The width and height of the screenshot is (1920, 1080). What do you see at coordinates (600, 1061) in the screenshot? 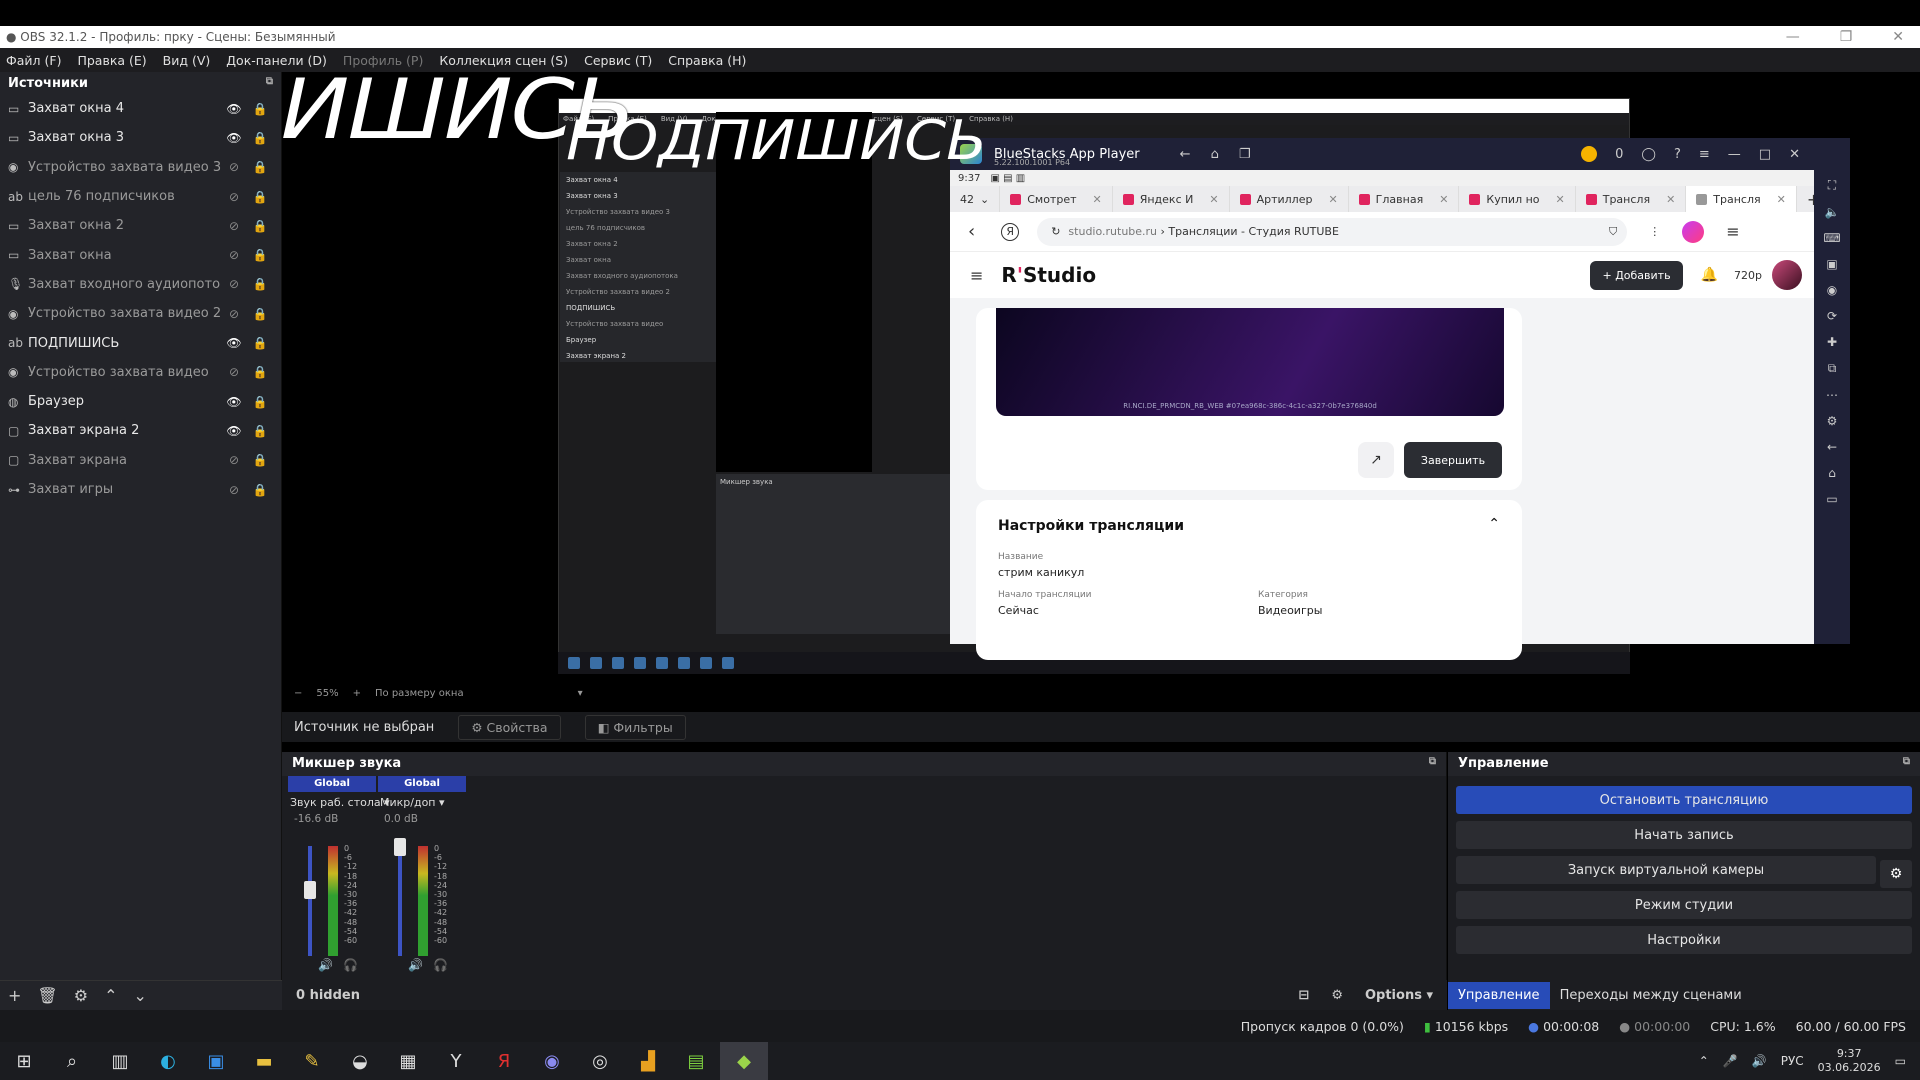
I see `obs-icon: ◎` at bounding box center [600, 1061].